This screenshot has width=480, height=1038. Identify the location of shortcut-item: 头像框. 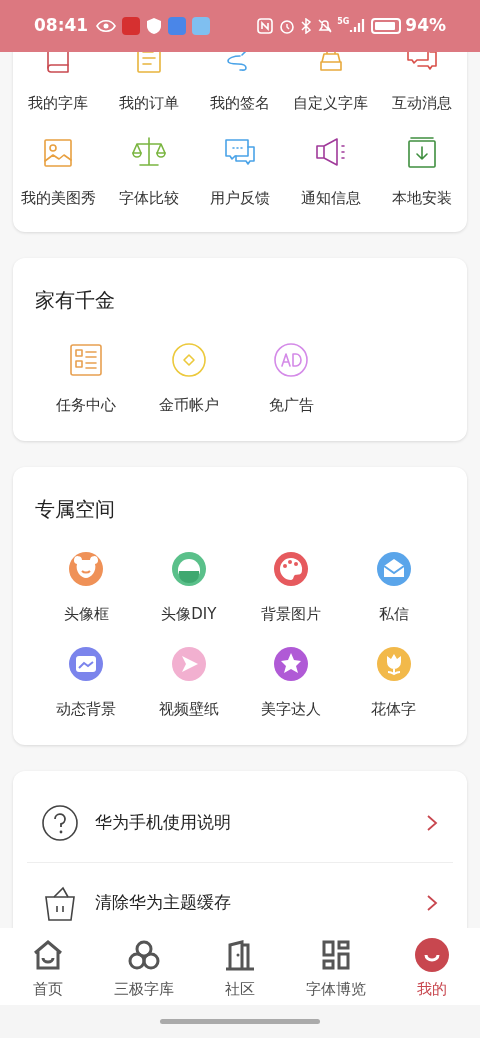
(86, 587).